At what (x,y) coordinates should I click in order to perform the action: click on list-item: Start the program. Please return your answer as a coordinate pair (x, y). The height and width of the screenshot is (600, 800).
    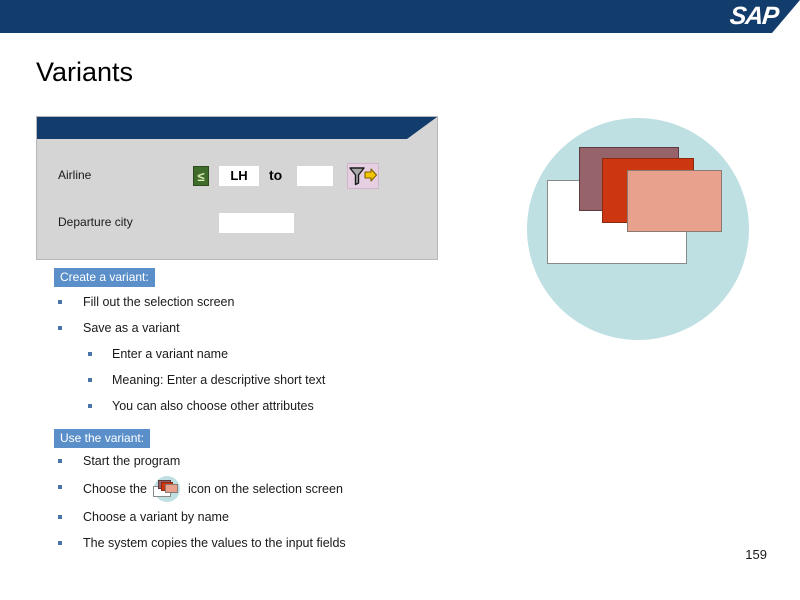
    Looking at the image, I should click on (264, 461).